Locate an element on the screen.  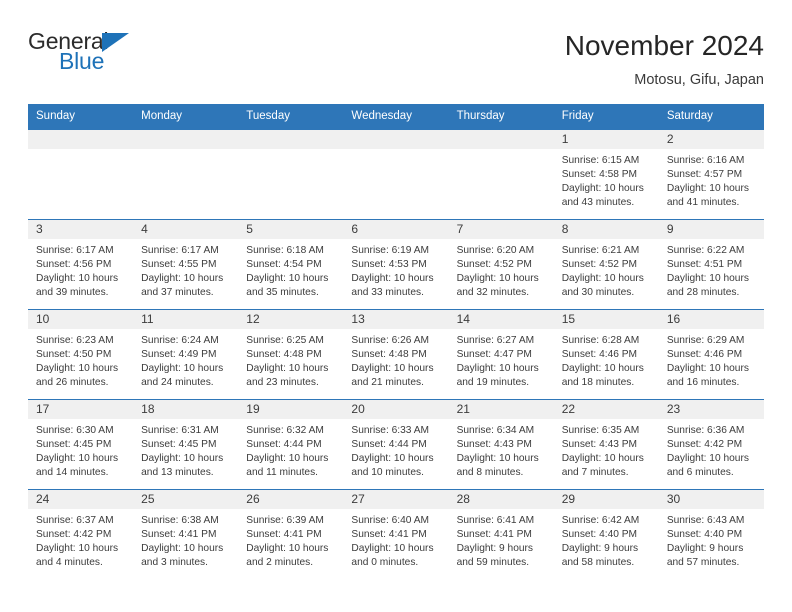
sunrise-text: Sunrise: 6:22 AM is located at coordinates (705, 250).